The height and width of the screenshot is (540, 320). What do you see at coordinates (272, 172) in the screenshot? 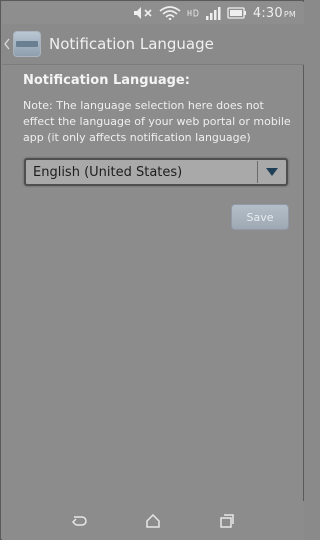
I see `dropdown-arrow-icon` at bounding box center [272, 172].